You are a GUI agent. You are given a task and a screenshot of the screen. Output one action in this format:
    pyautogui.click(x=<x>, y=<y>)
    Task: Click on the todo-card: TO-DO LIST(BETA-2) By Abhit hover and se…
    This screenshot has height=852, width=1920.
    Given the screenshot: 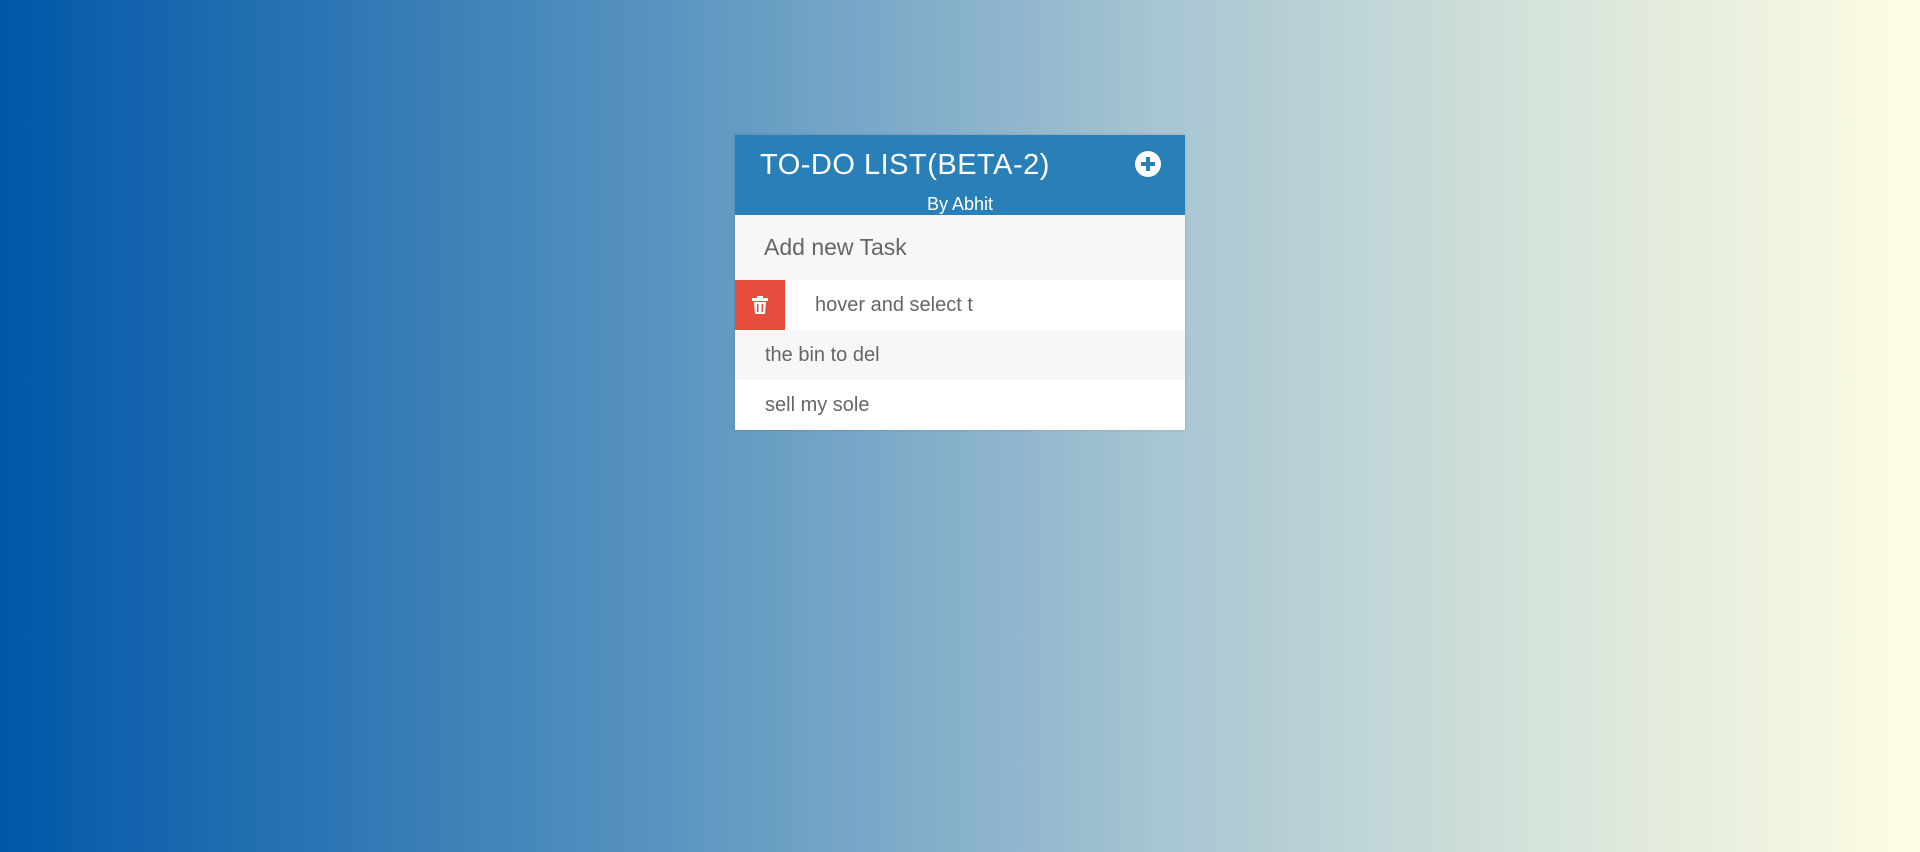 What is the action you would take?
    pyautogui.click(x=960, y=282)
    